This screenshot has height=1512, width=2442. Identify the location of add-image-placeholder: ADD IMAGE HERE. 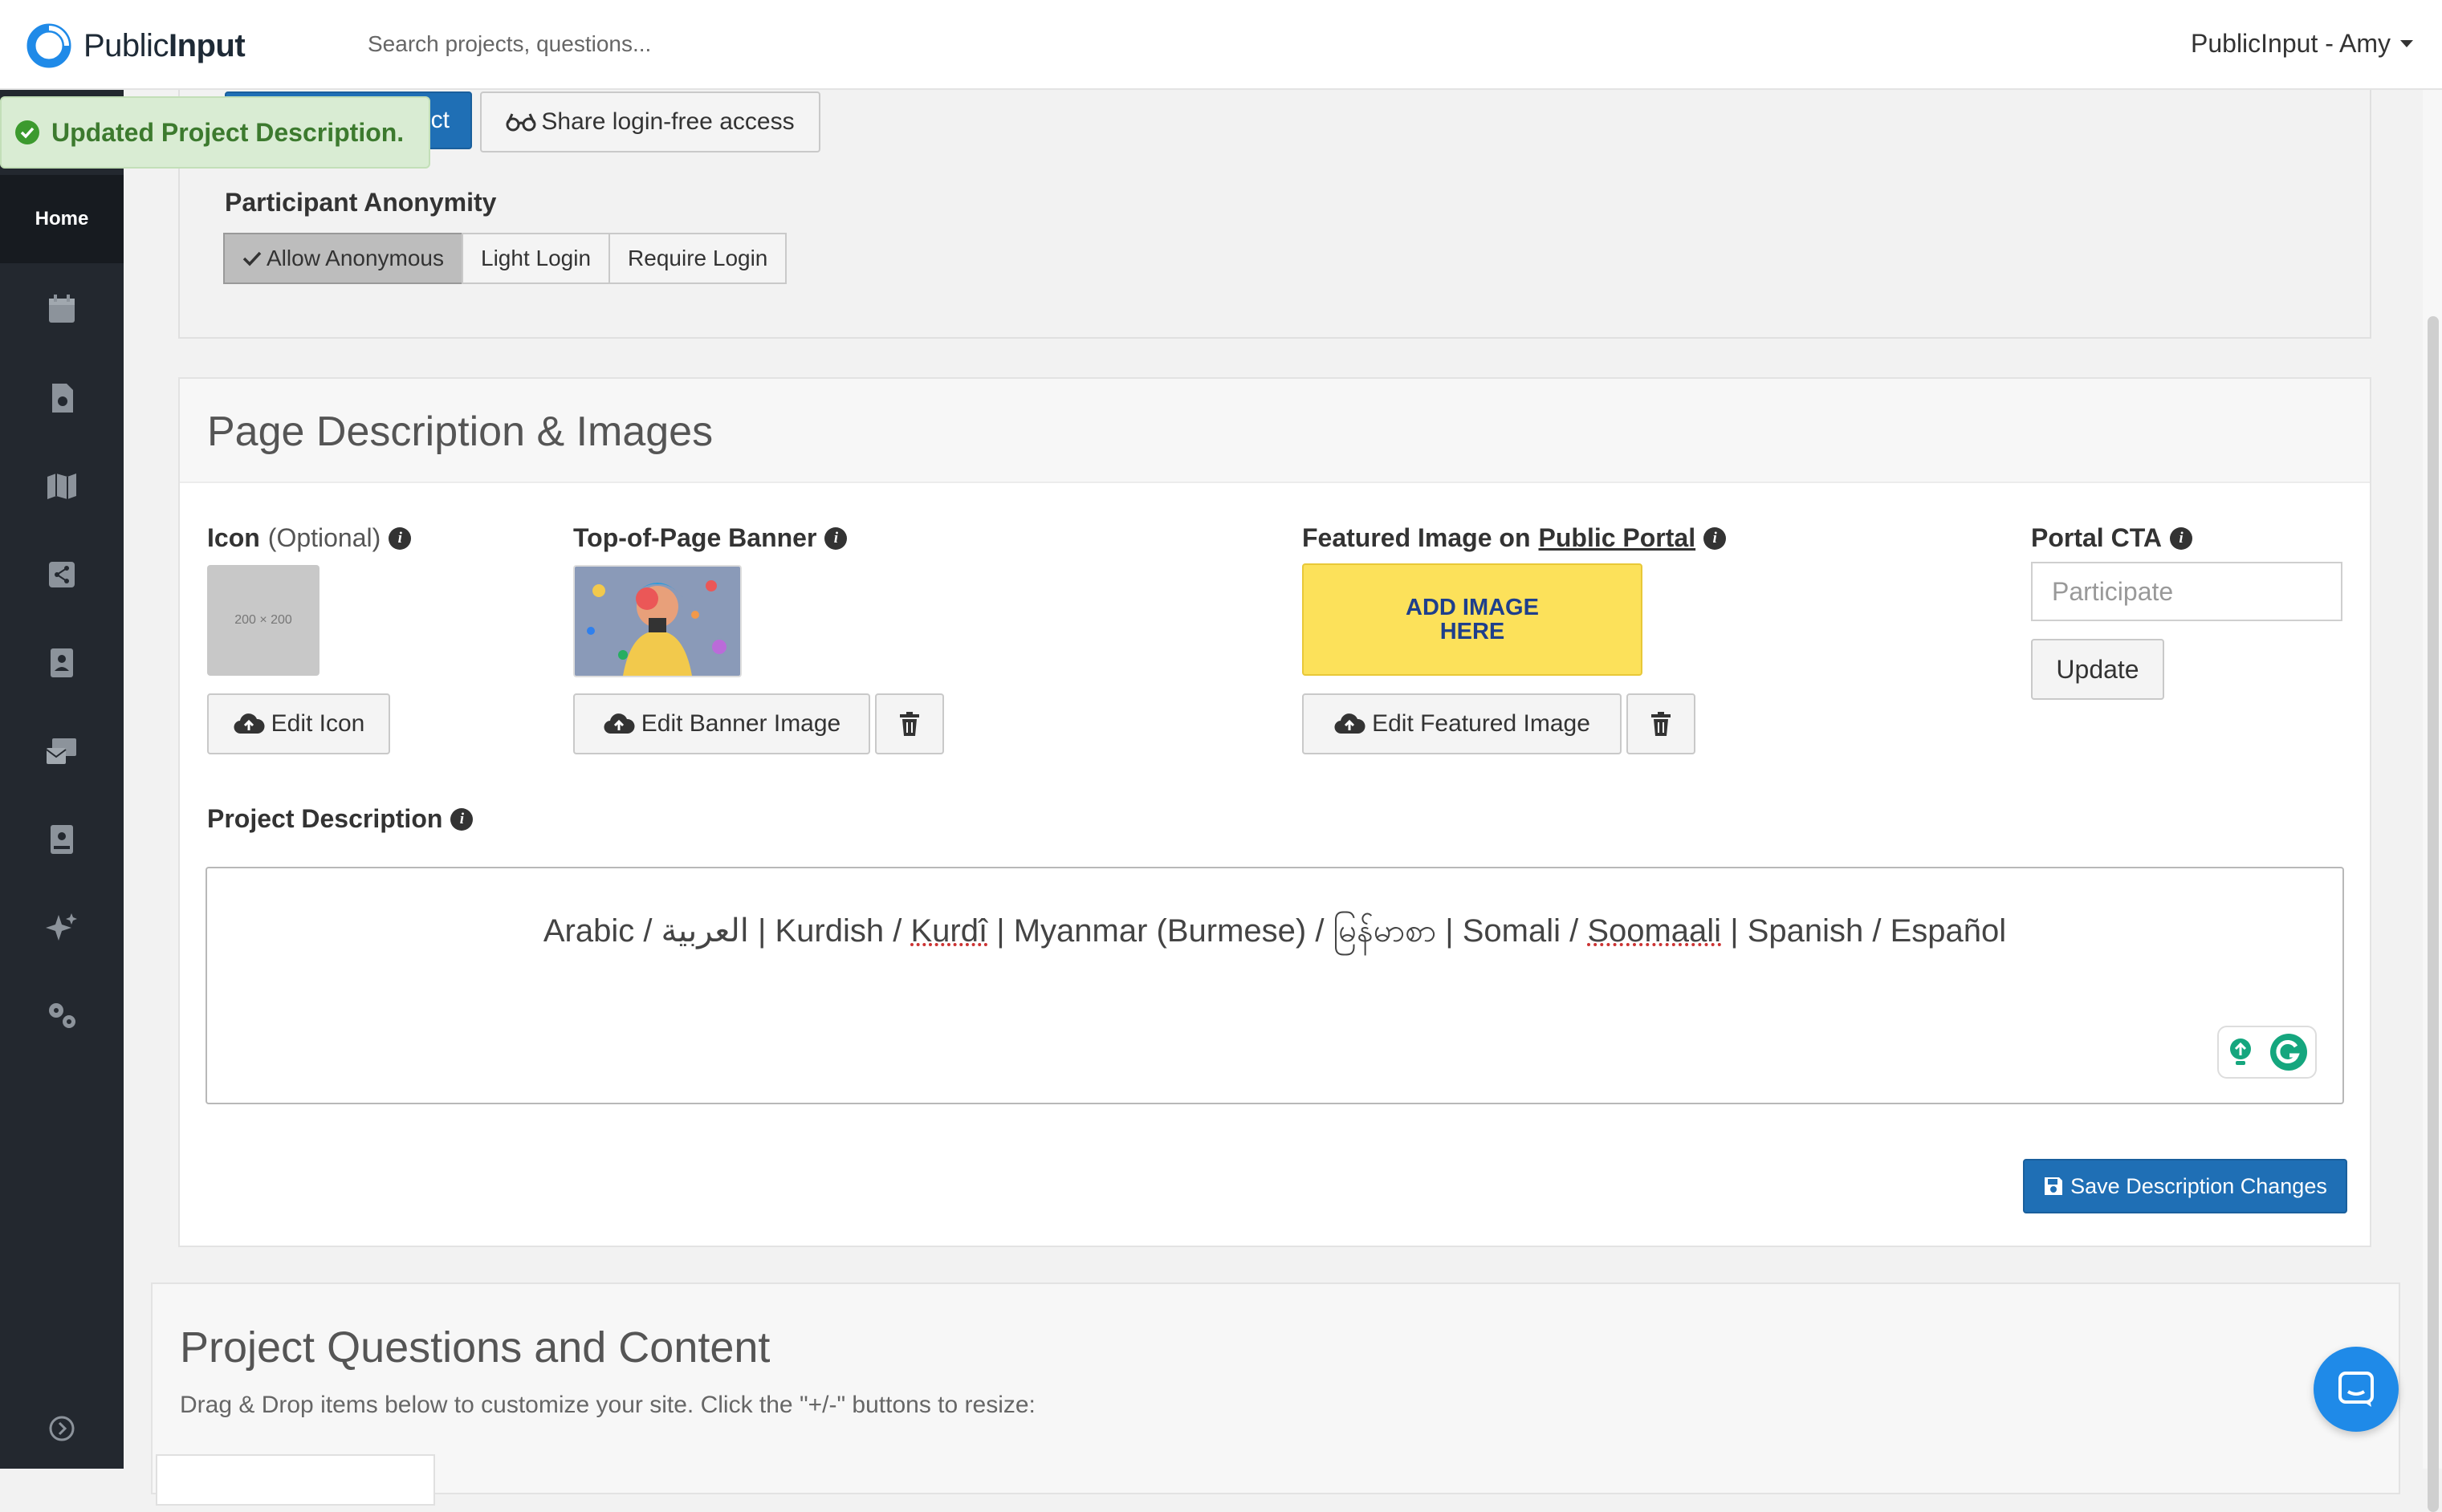
(1472, 619).